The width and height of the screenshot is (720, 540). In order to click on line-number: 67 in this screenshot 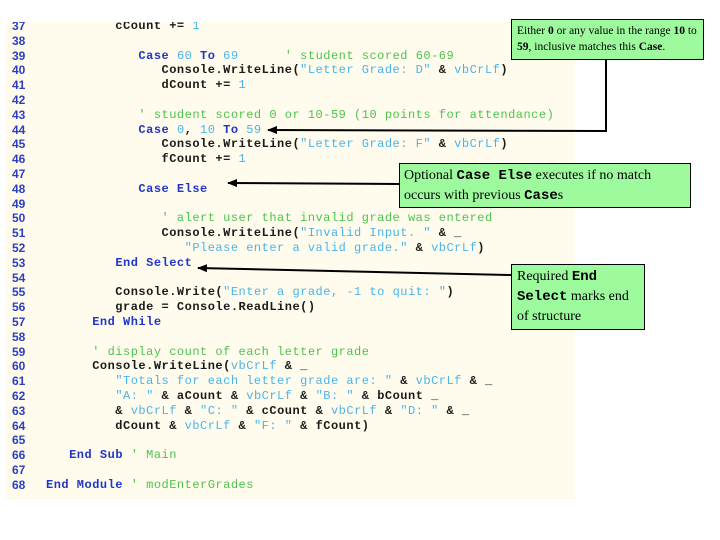, I will do `click(19, 469)`.